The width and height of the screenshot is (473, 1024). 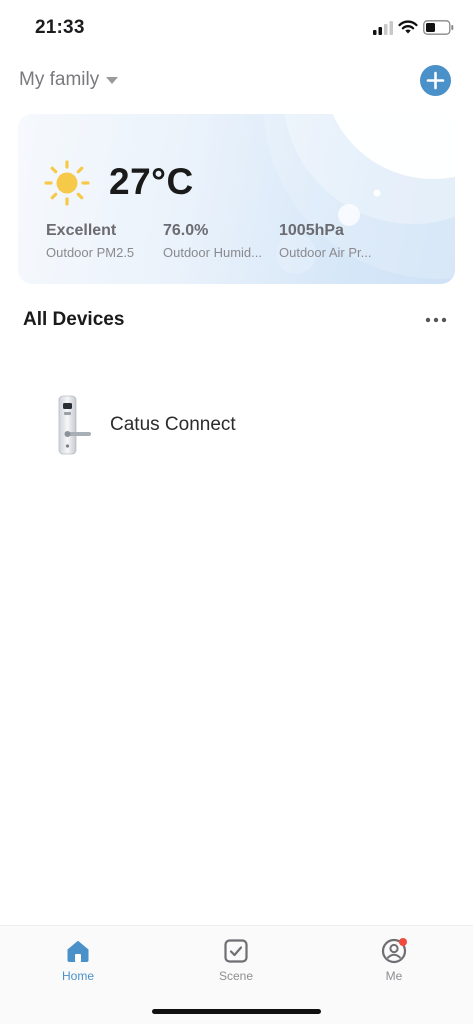 I want to click on home-icon, so click(x=78, y=951).